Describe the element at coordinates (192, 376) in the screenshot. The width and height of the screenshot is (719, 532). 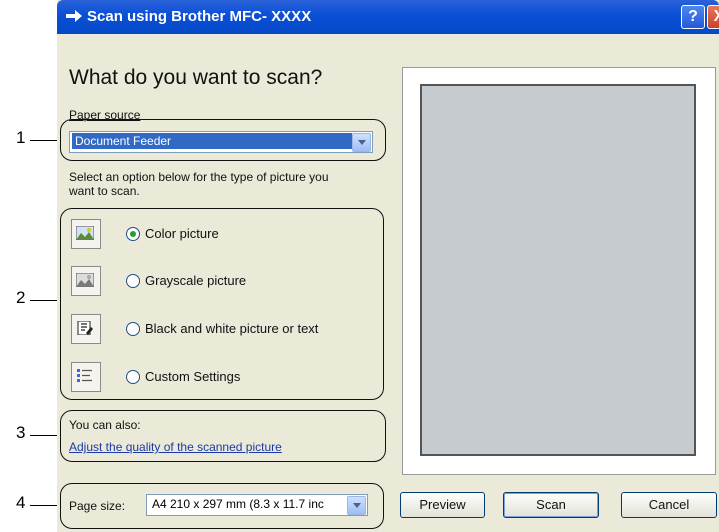
I see `custom-settings-label: Custom Settings` at that location.